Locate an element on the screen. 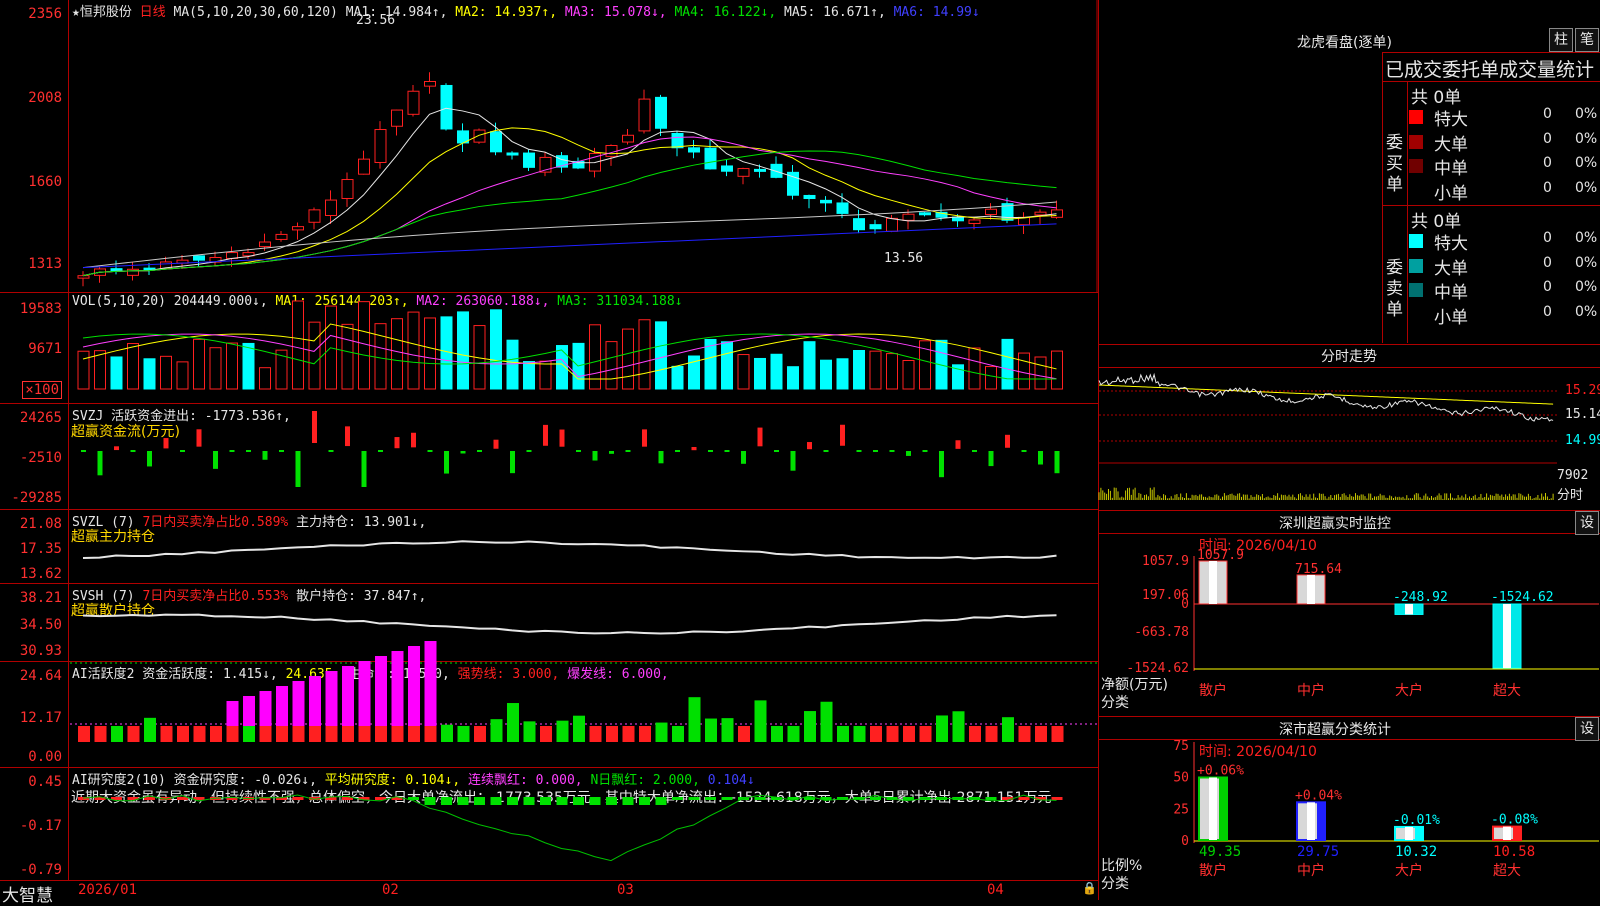 The width and height of the screenshot is (1600, 906). row-pct: 0% is located at coordinates (1586, 311).